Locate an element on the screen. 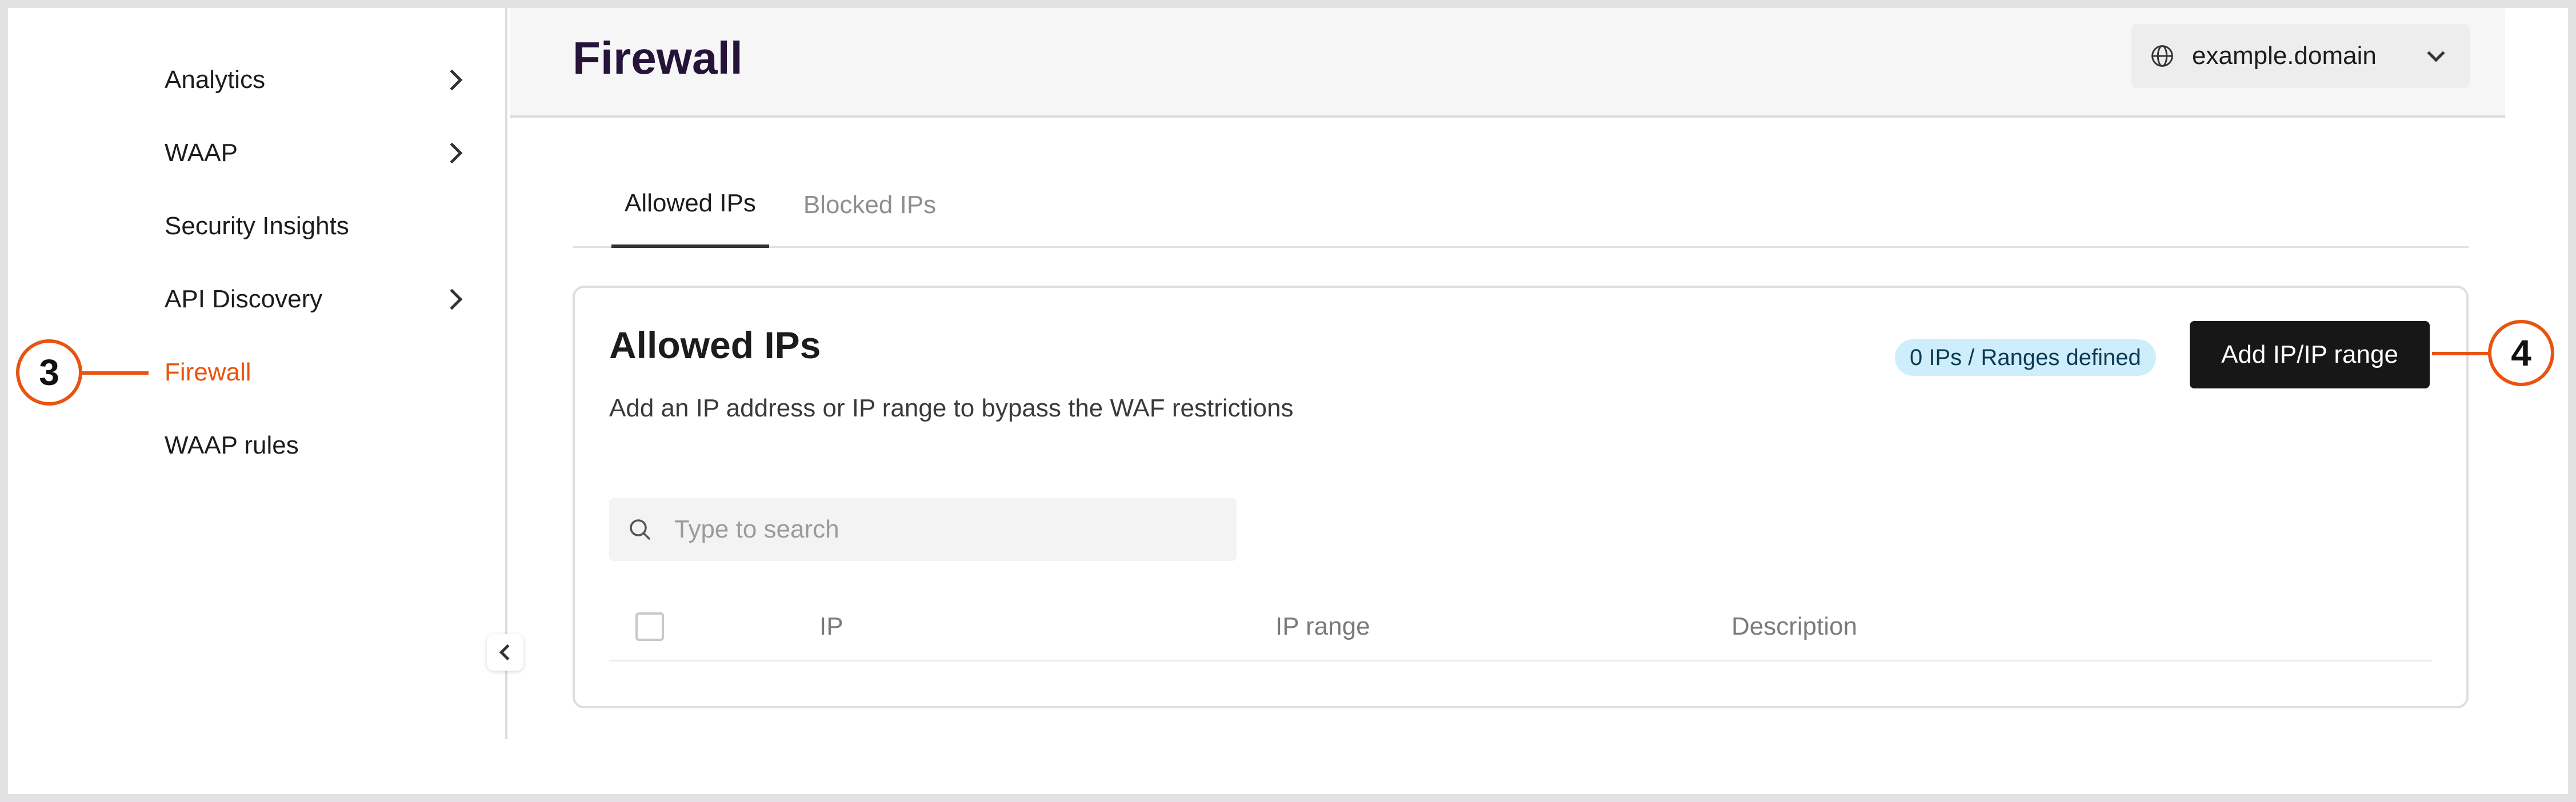 This screenshot has width=2576, height=802. table-header: IP IP range Description is located at coordinates (1520, 627).